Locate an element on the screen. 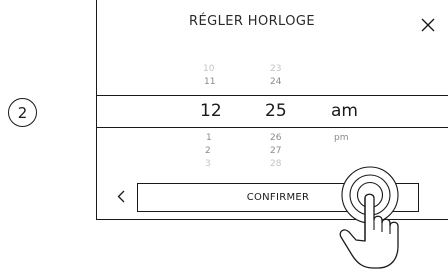  hour-option: 11 is located at coordinates (209, 82).